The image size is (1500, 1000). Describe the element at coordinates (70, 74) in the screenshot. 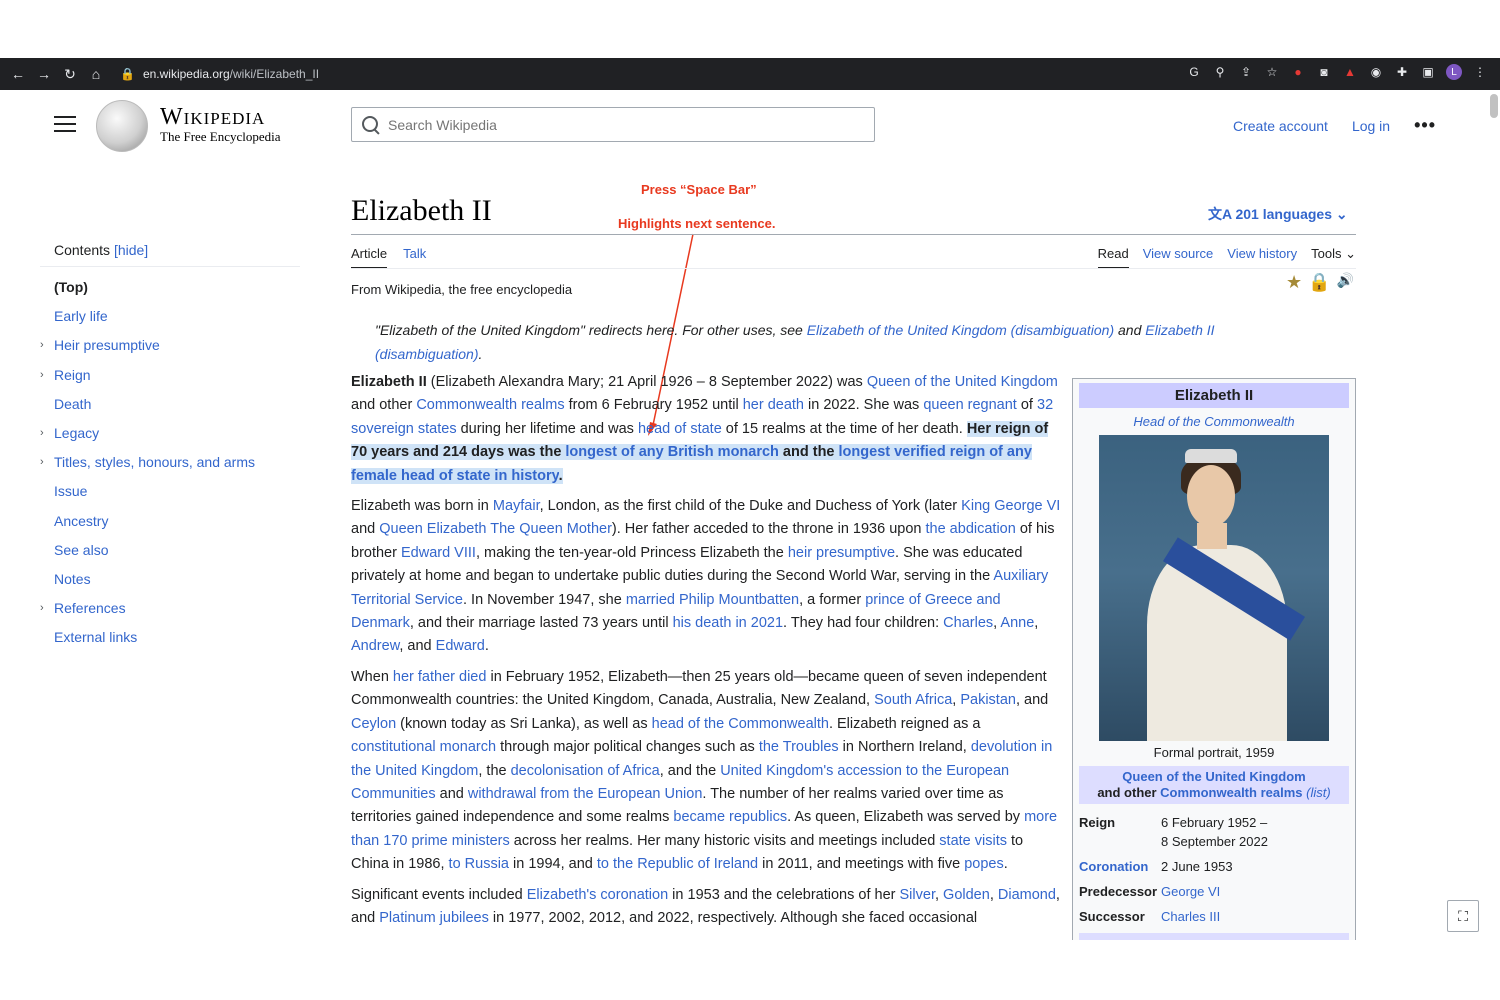

I see `reload-icon: ↻` at that location.